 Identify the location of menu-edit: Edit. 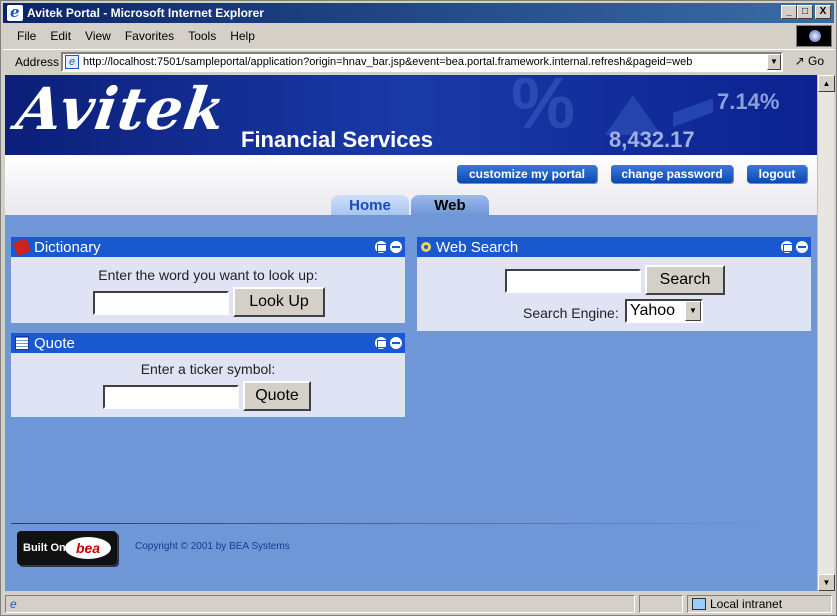
(60, 36).